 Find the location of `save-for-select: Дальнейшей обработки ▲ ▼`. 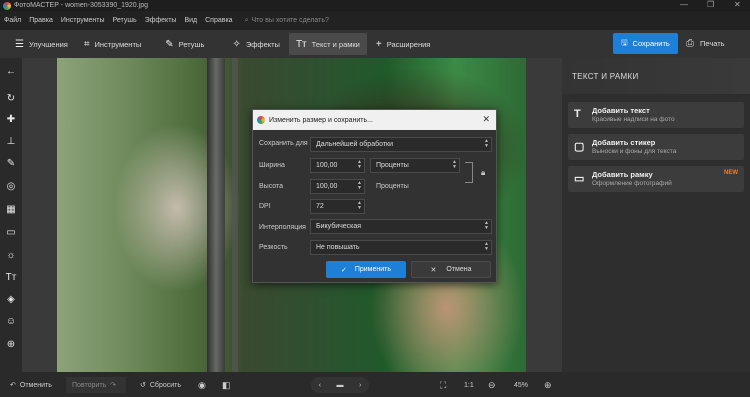

save-for-select: Дальнейшей обработки ▲ ▼ is located at coordinates (401, 144).